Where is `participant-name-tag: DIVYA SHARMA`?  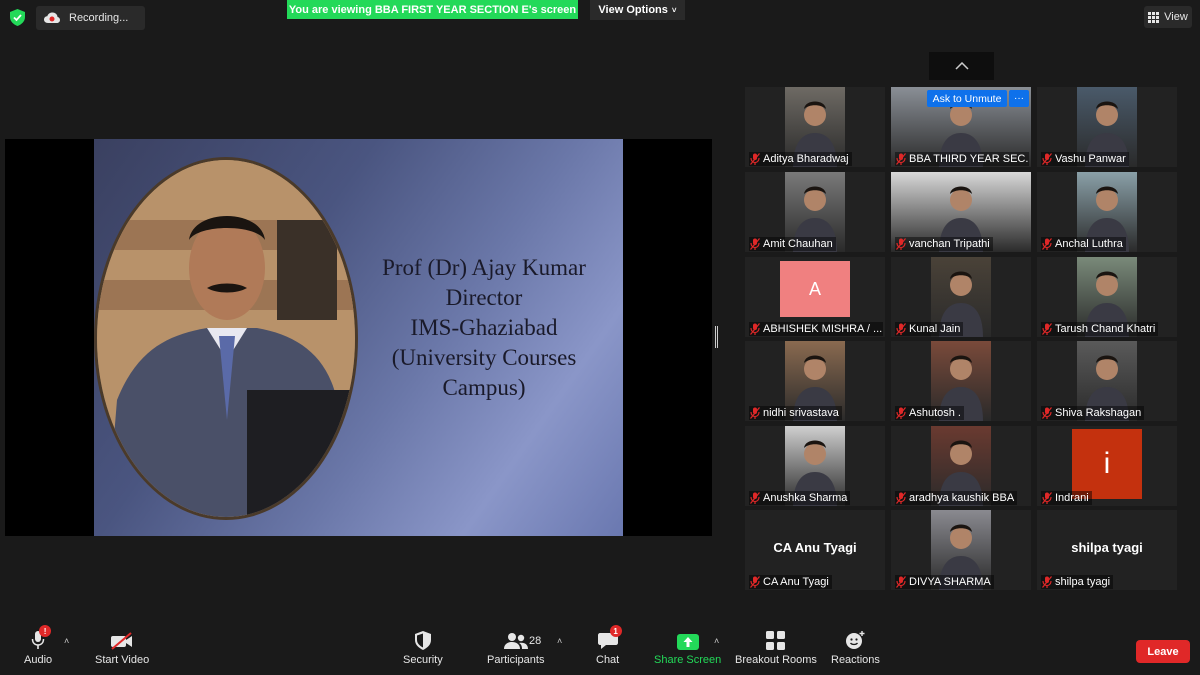
participant-name-tag: DIVYA SHARMA is located at coordinates (944, 582).